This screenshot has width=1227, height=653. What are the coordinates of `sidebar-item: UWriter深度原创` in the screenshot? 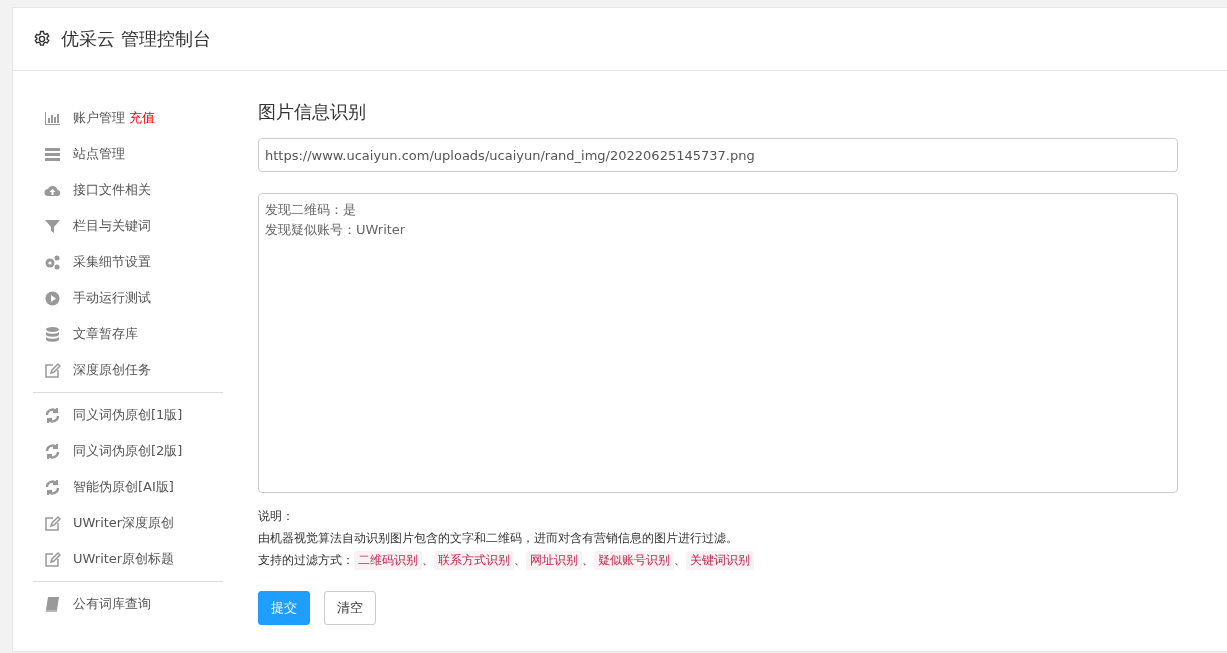 It's located at (128, 523).